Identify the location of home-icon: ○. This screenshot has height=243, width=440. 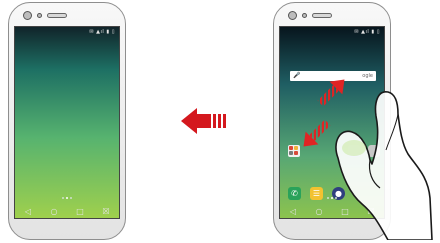
(54, 212).